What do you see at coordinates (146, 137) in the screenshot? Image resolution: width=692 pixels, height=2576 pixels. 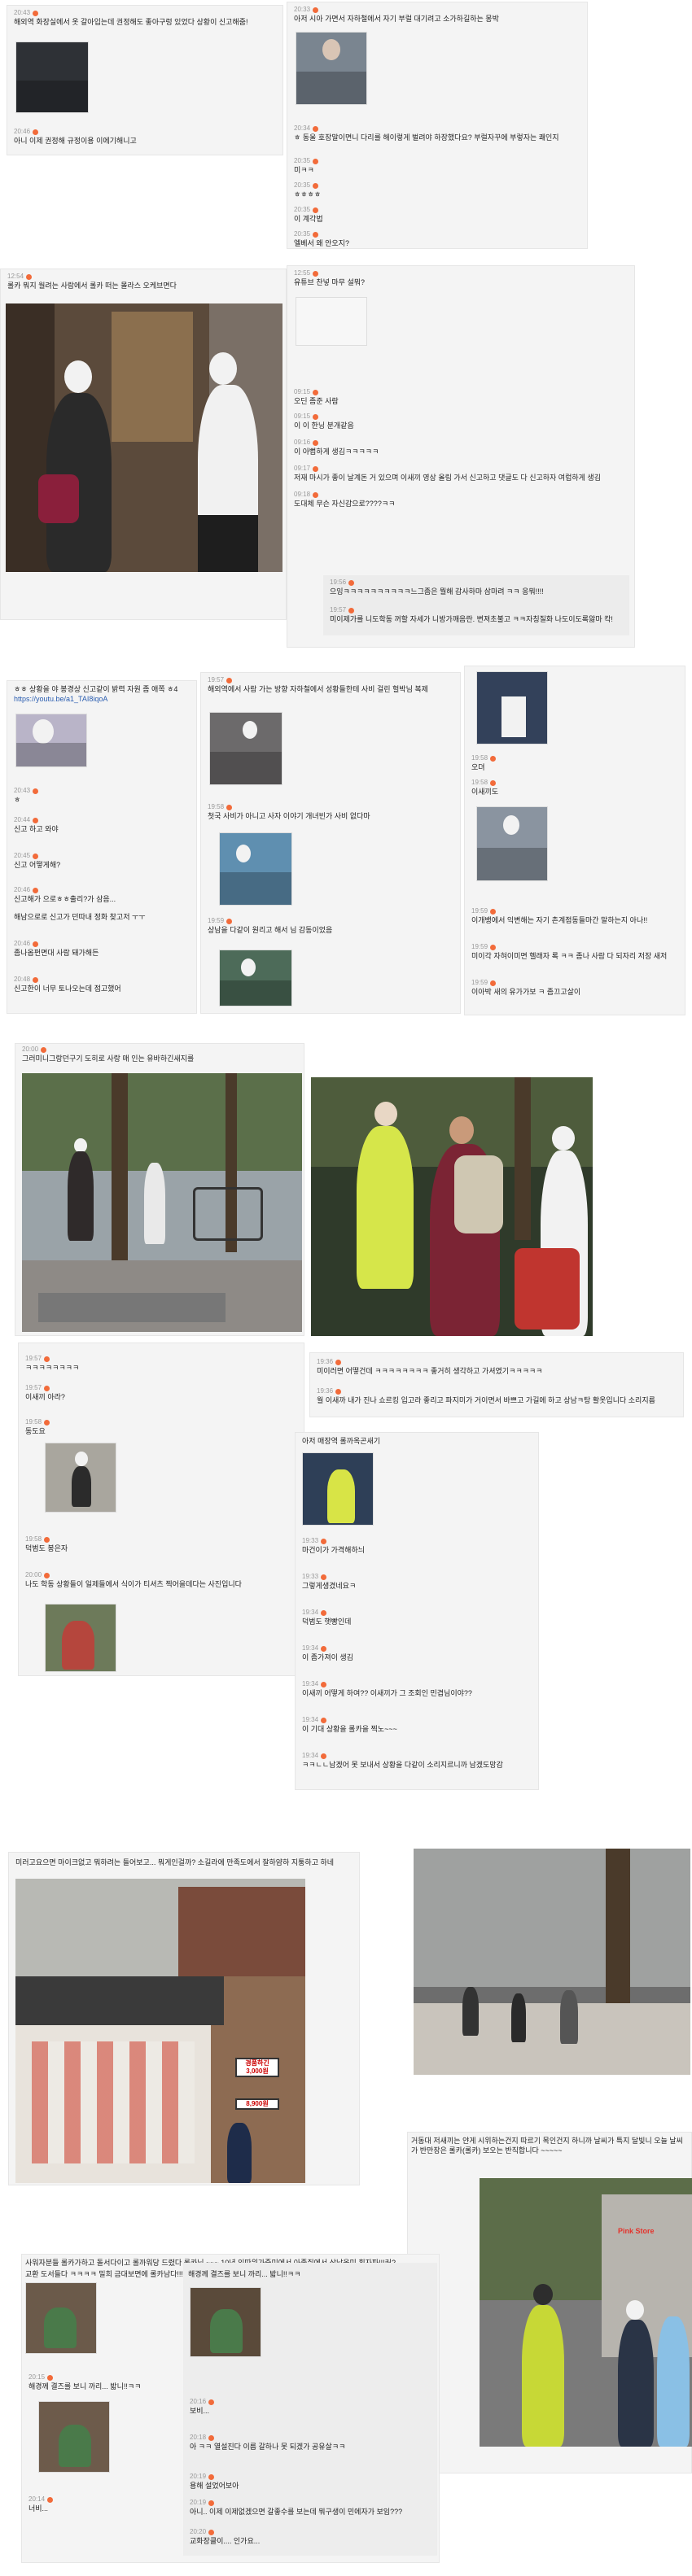 I see `message: 20:46 아니 이제 권정해 규정이용 이에기해니고` at bounding box center [146, 137].